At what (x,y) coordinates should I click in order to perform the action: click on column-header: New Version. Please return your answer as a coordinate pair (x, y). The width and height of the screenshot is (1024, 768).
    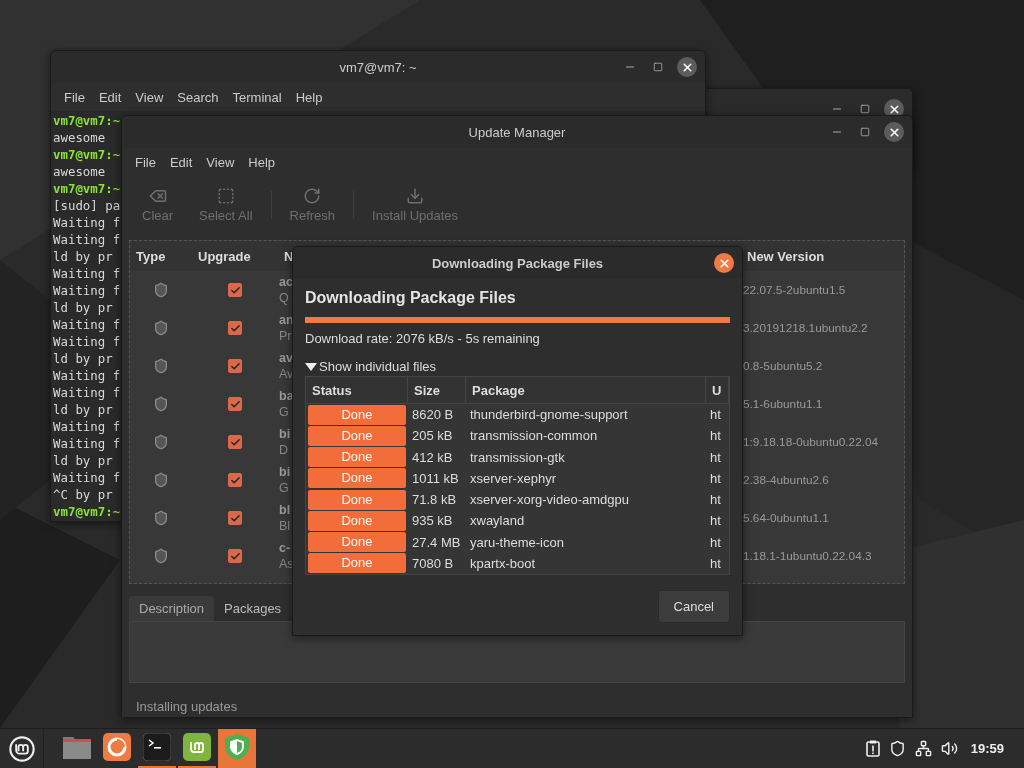
    Looking at the image, I should click on (822, 256).